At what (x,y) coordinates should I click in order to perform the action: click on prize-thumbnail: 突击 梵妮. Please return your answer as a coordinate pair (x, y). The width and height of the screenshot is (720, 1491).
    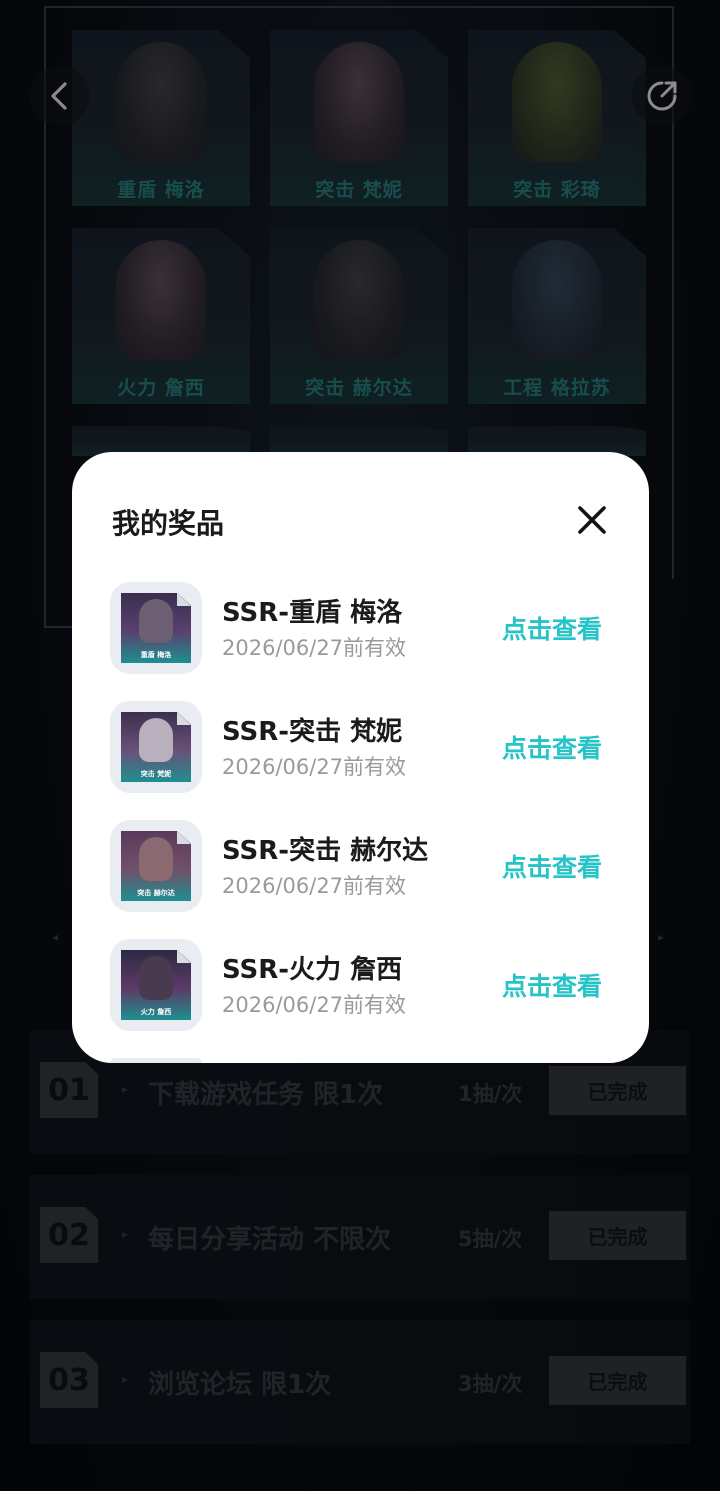
    Looking at the image, I should click on (156, 747).